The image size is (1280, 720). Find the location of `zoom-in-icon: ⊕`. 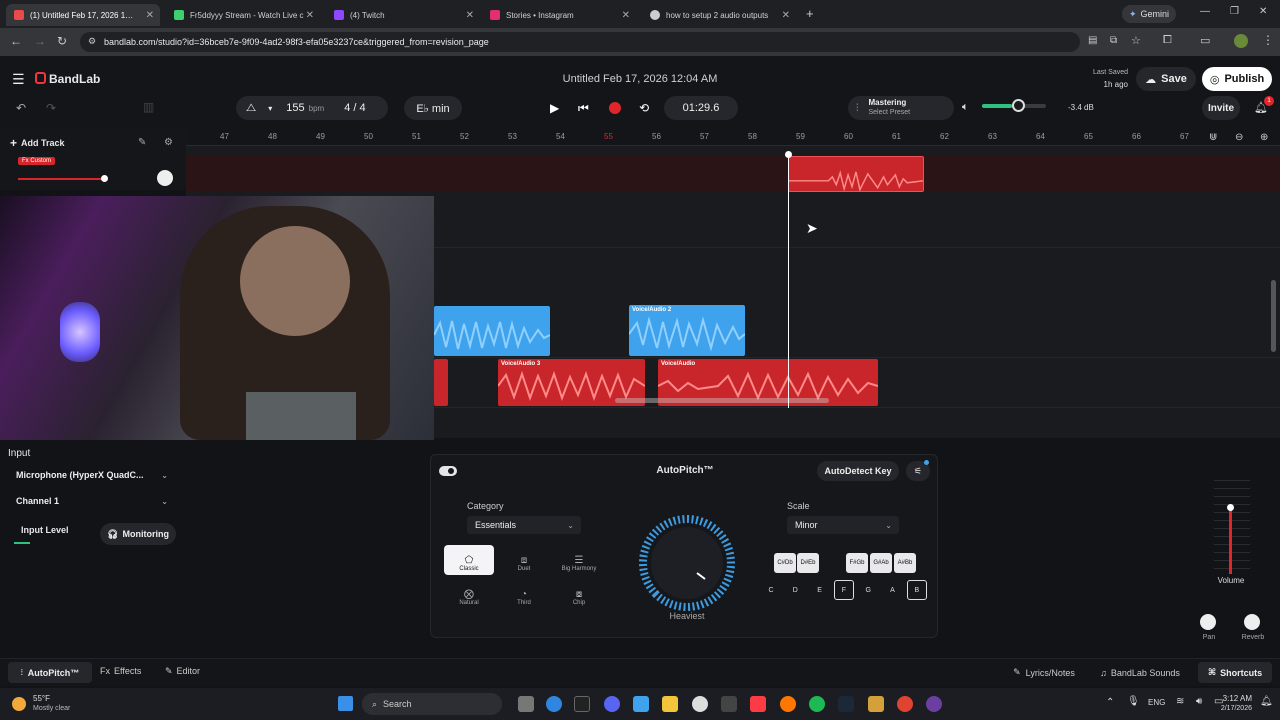

zoom-in-icon: ⊕ is located at coordinates (1264, 137).